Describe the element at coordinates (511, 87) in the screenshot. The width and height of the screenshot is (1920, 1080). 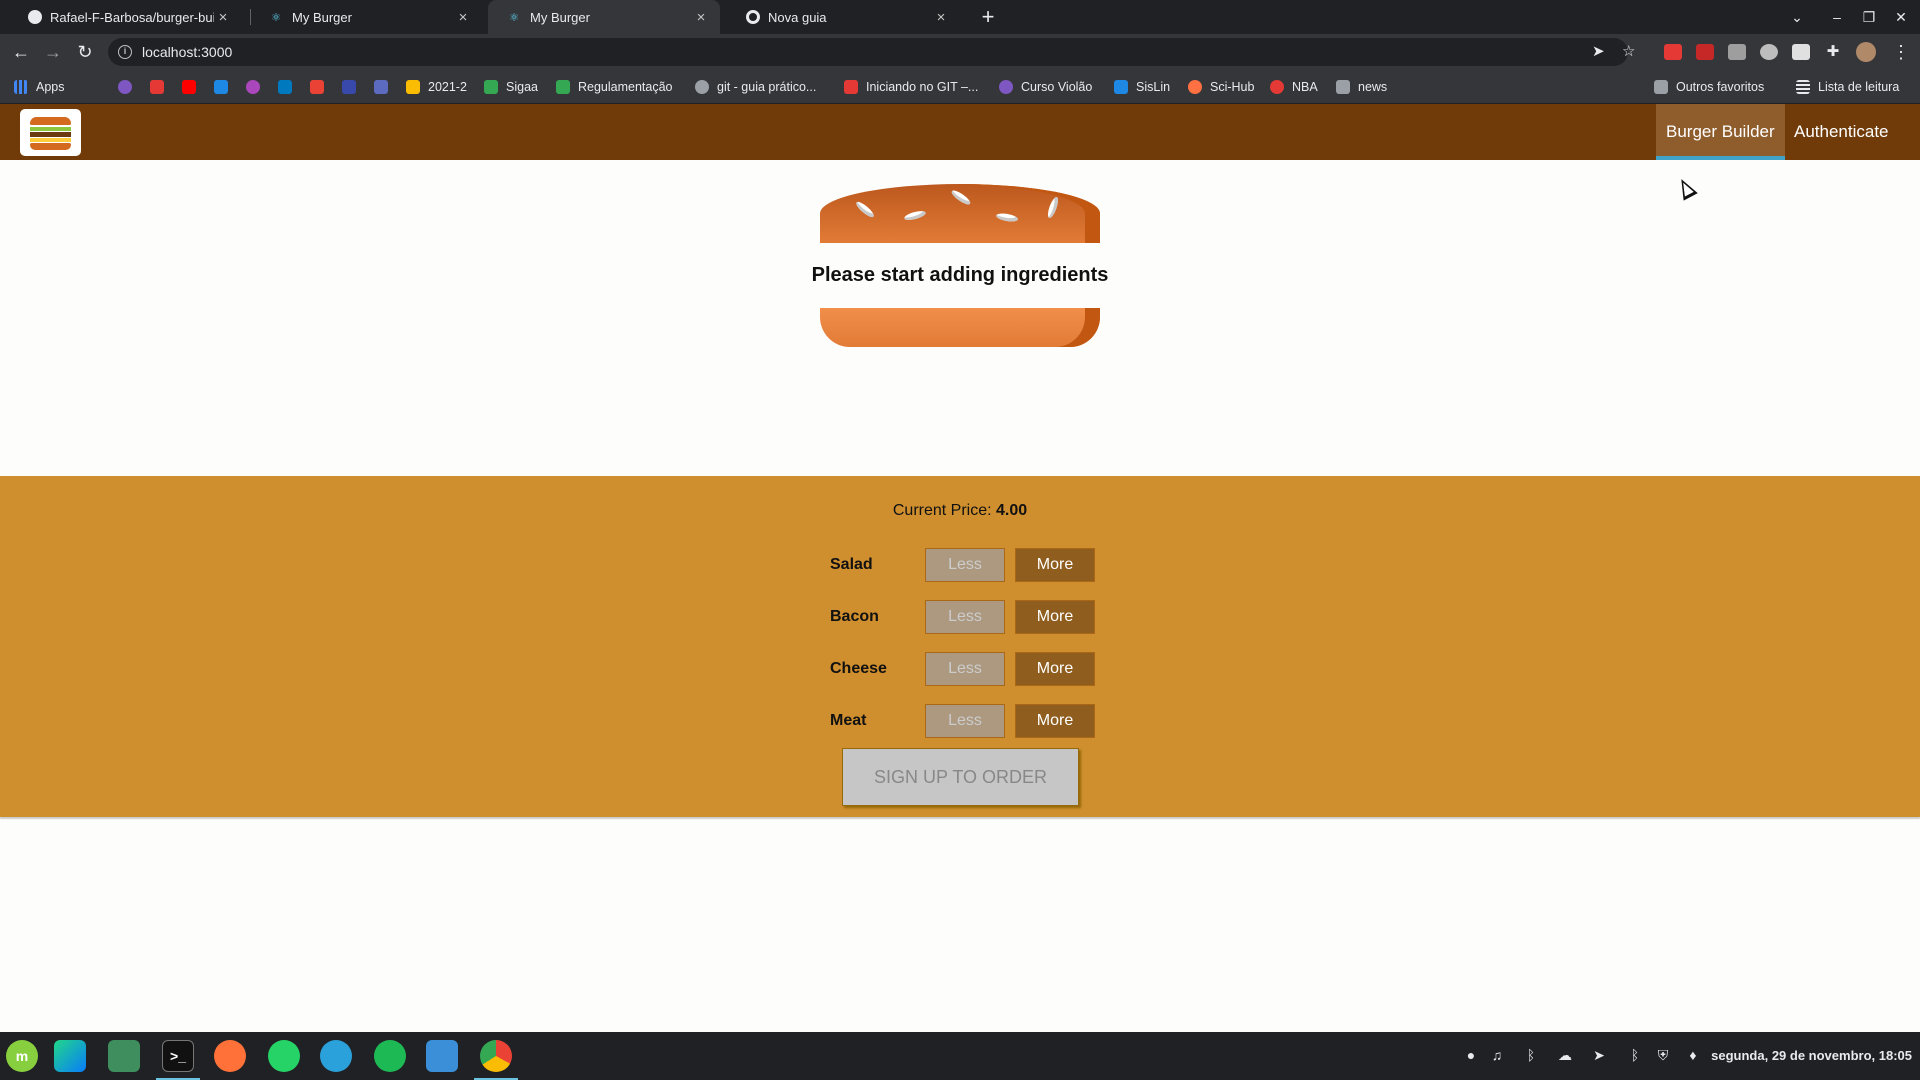
I see `bookmark-sigaa: Sigaa` at that location.